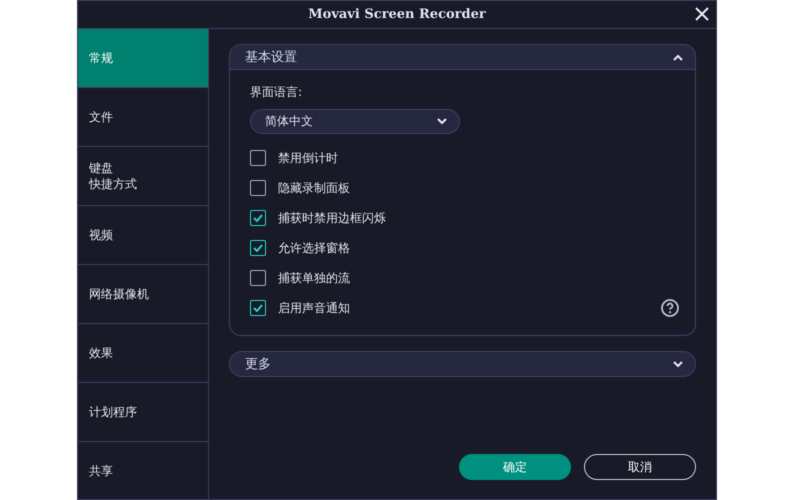 The width and height of the screenshot is (790, 500). What do you see at coordinates (277, 92) in the screenshot?
I see `field-label: 界面语言:` at bounding box center [277, 92].